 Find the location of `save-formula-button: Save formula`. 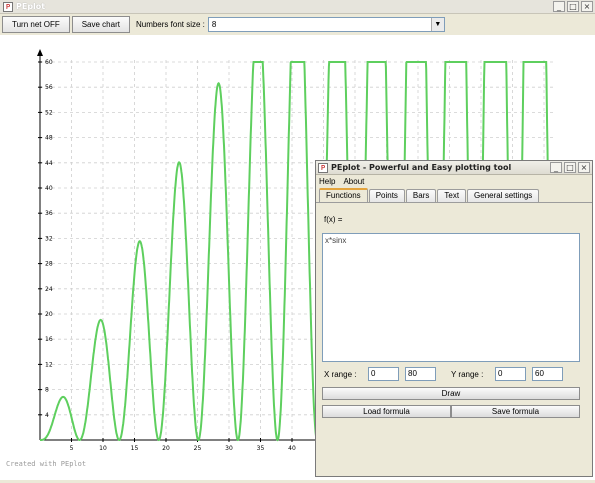

save-formula-button: Save formula is located at coordinates (515, 411).